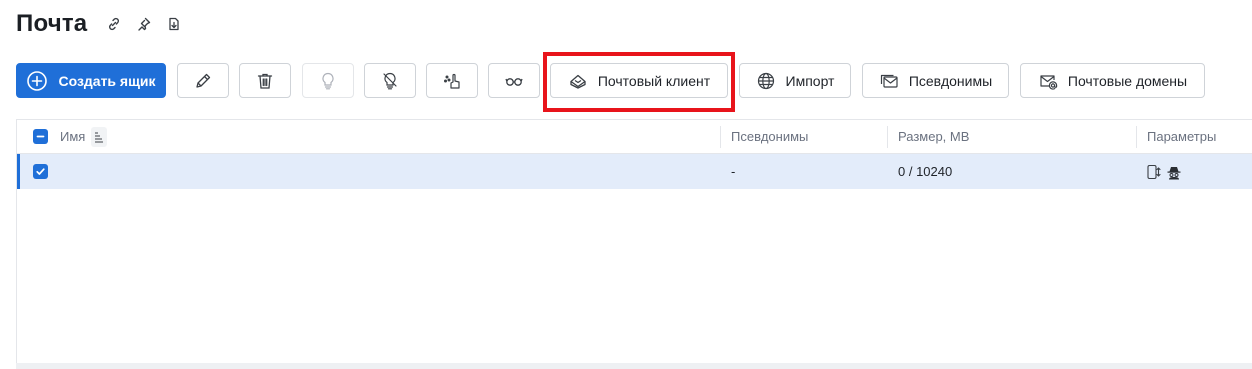 The width and height of the screenshot is (1252, 369). What do you see at coordinates (99, 136) in the screenshot?
I see `sort-icon` at bounding box center [99, 136].